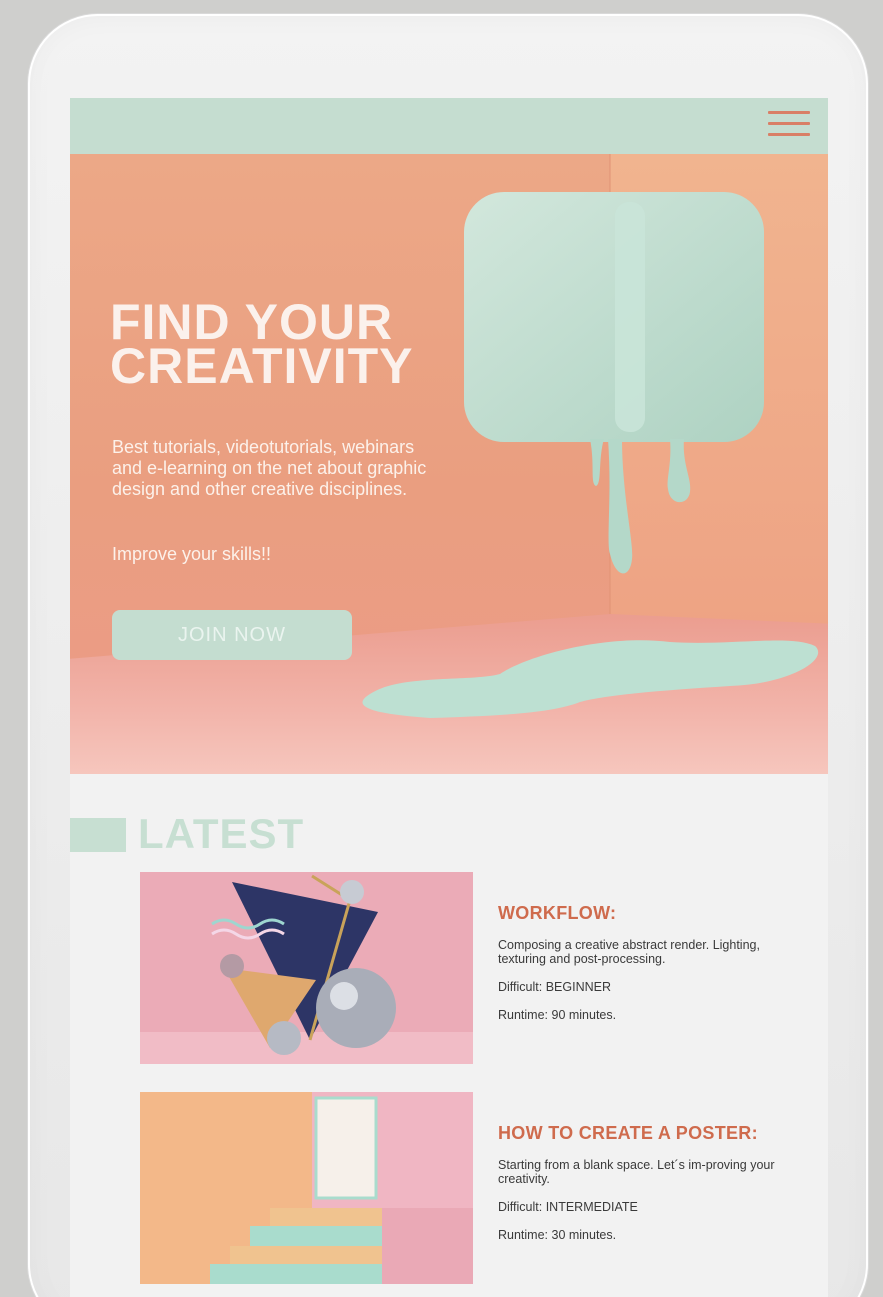 This screenshot has height=1297, width=883. I want to click on top-nav-bar, so click(449, 126).